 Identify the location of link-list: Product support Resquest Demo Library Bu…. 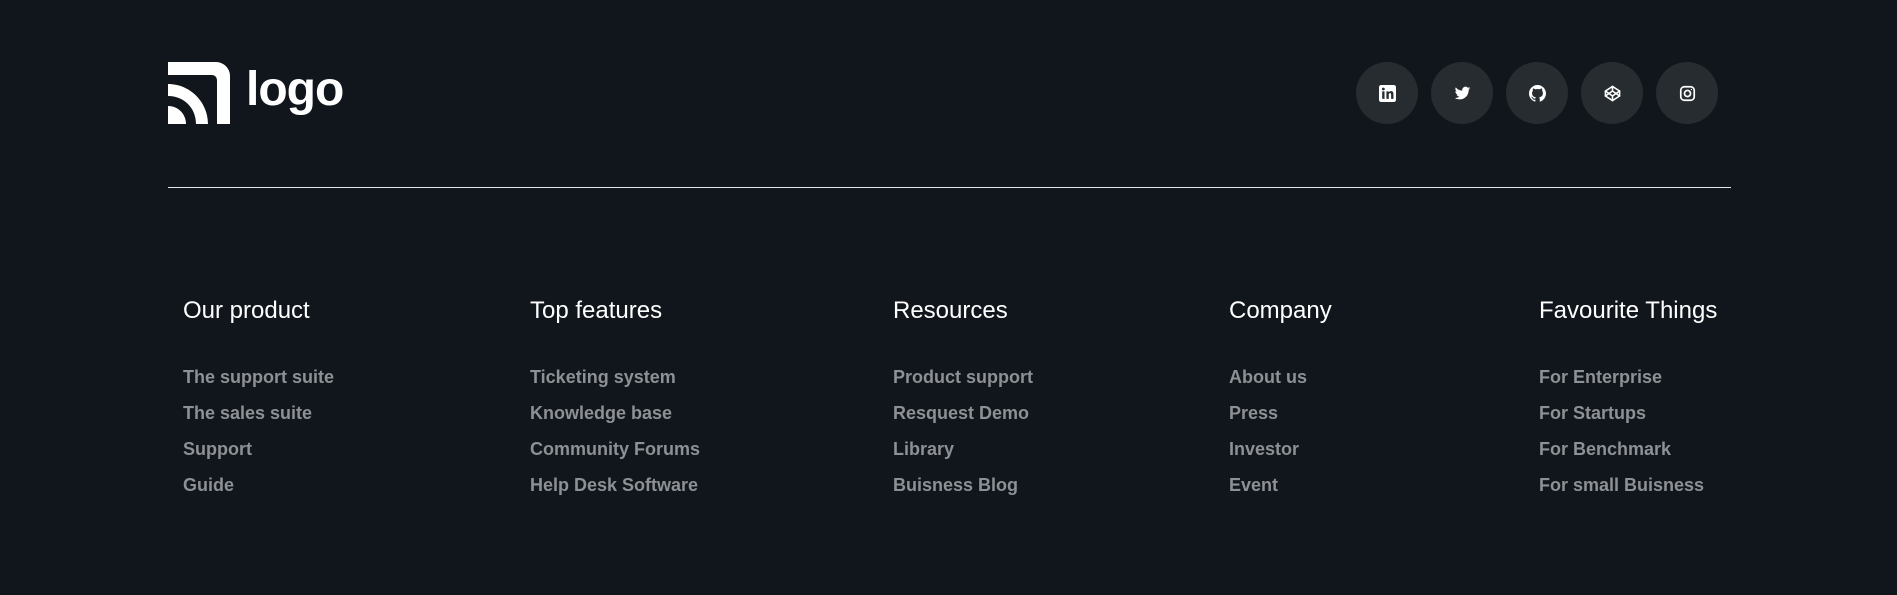
(963, 431).